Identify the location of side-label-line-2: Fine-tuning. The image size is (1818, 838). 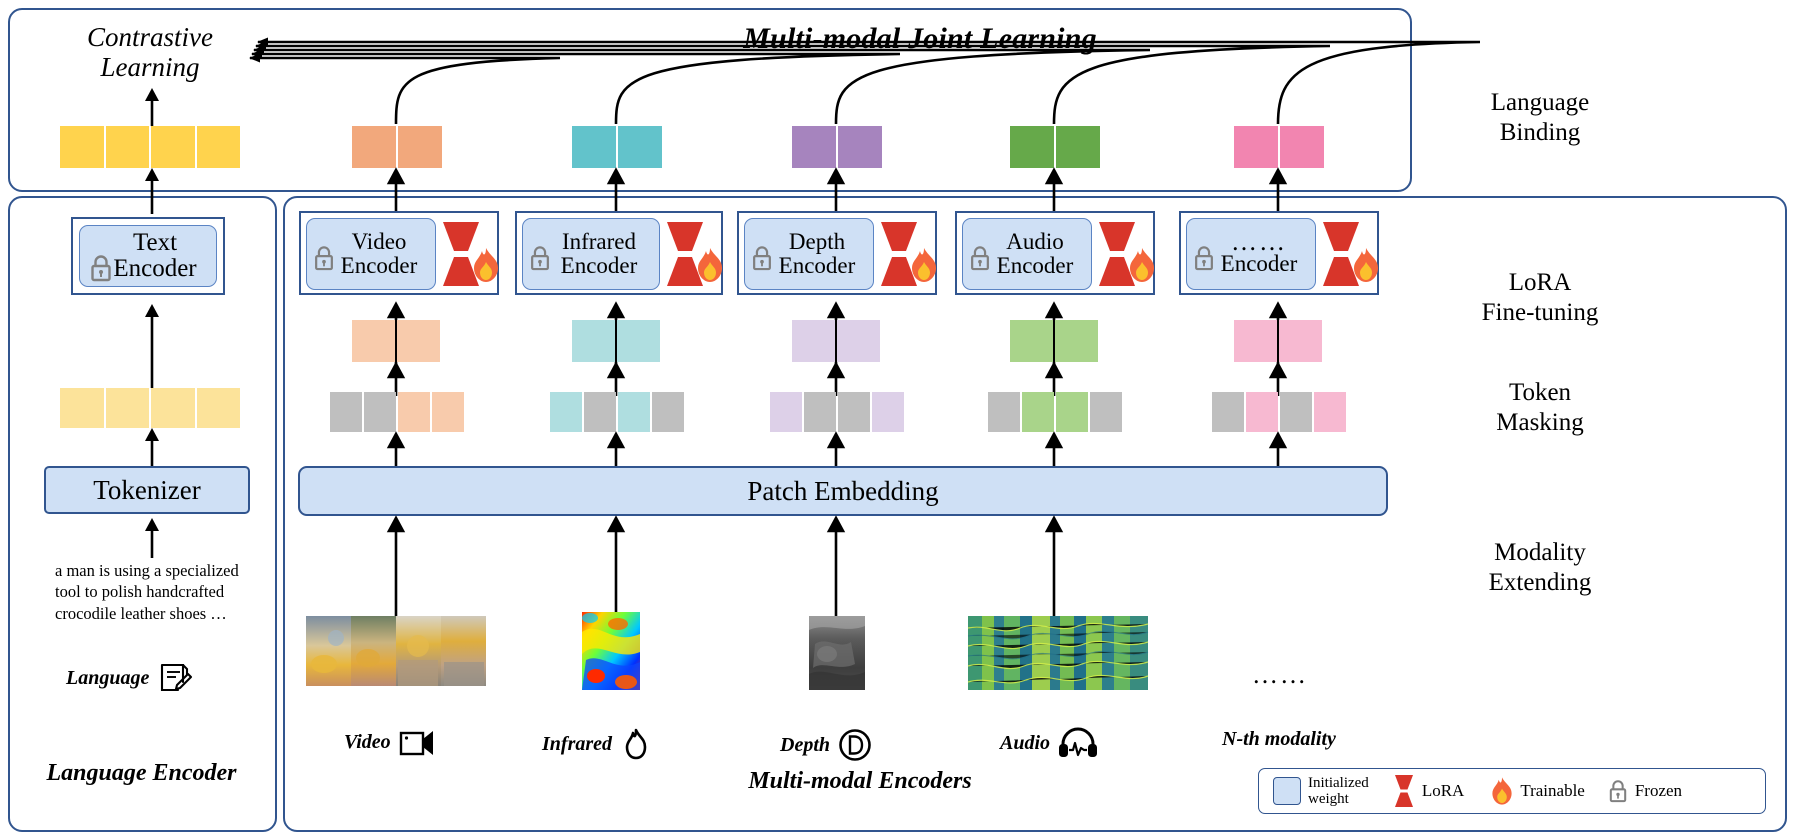
(1540, 312).